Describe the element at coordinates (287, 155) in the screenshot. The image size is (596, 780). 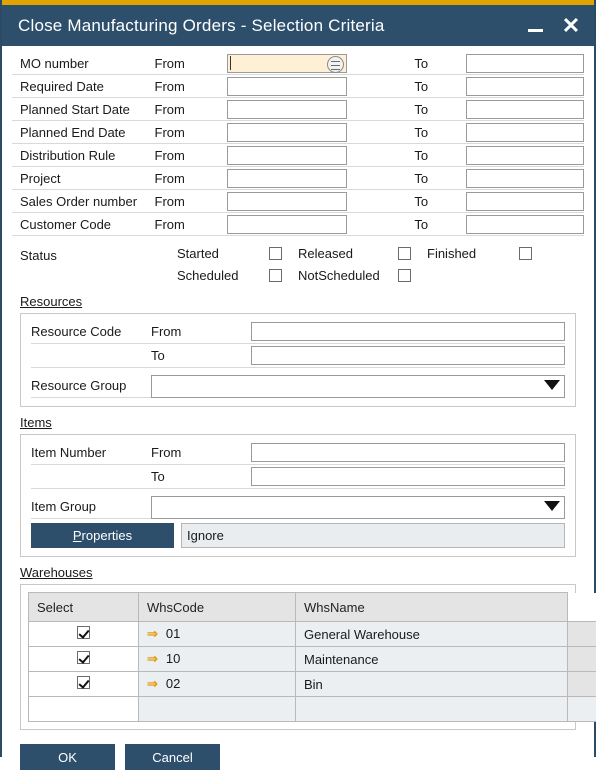
I see `distribution-rule-from-input` at that location.